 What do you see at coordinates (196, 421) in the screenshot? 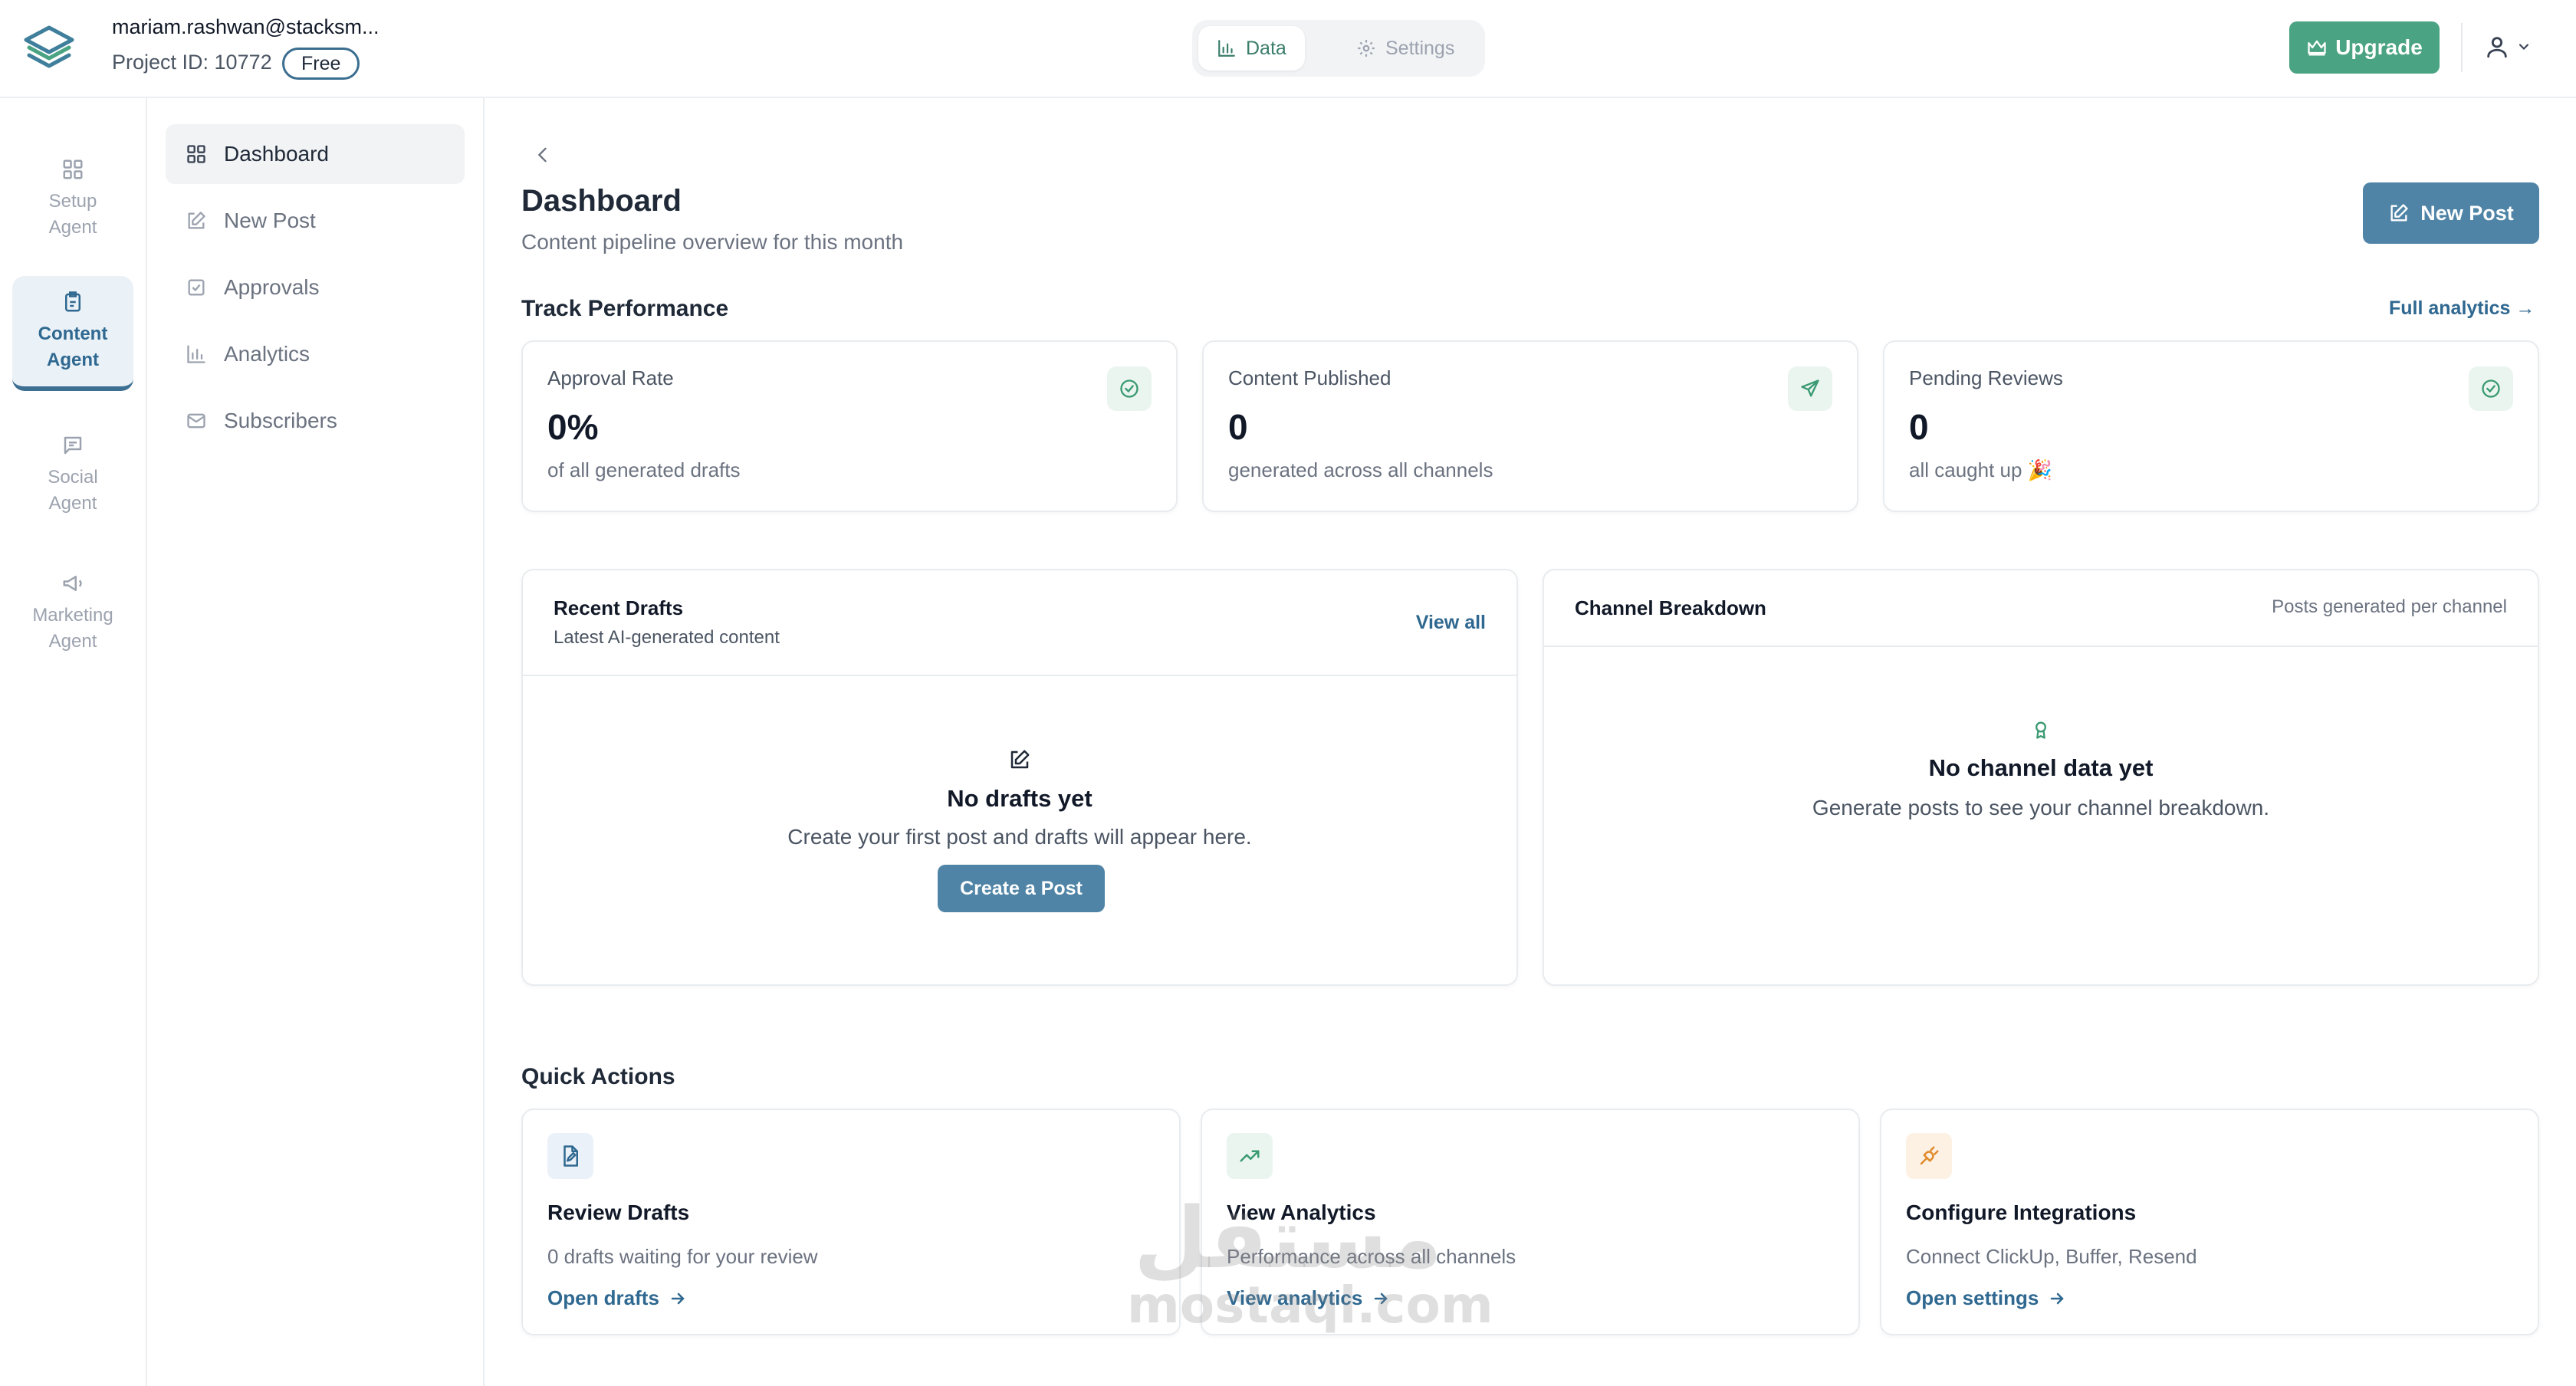
I see `mail-icon` at bounding box center [196, 421].